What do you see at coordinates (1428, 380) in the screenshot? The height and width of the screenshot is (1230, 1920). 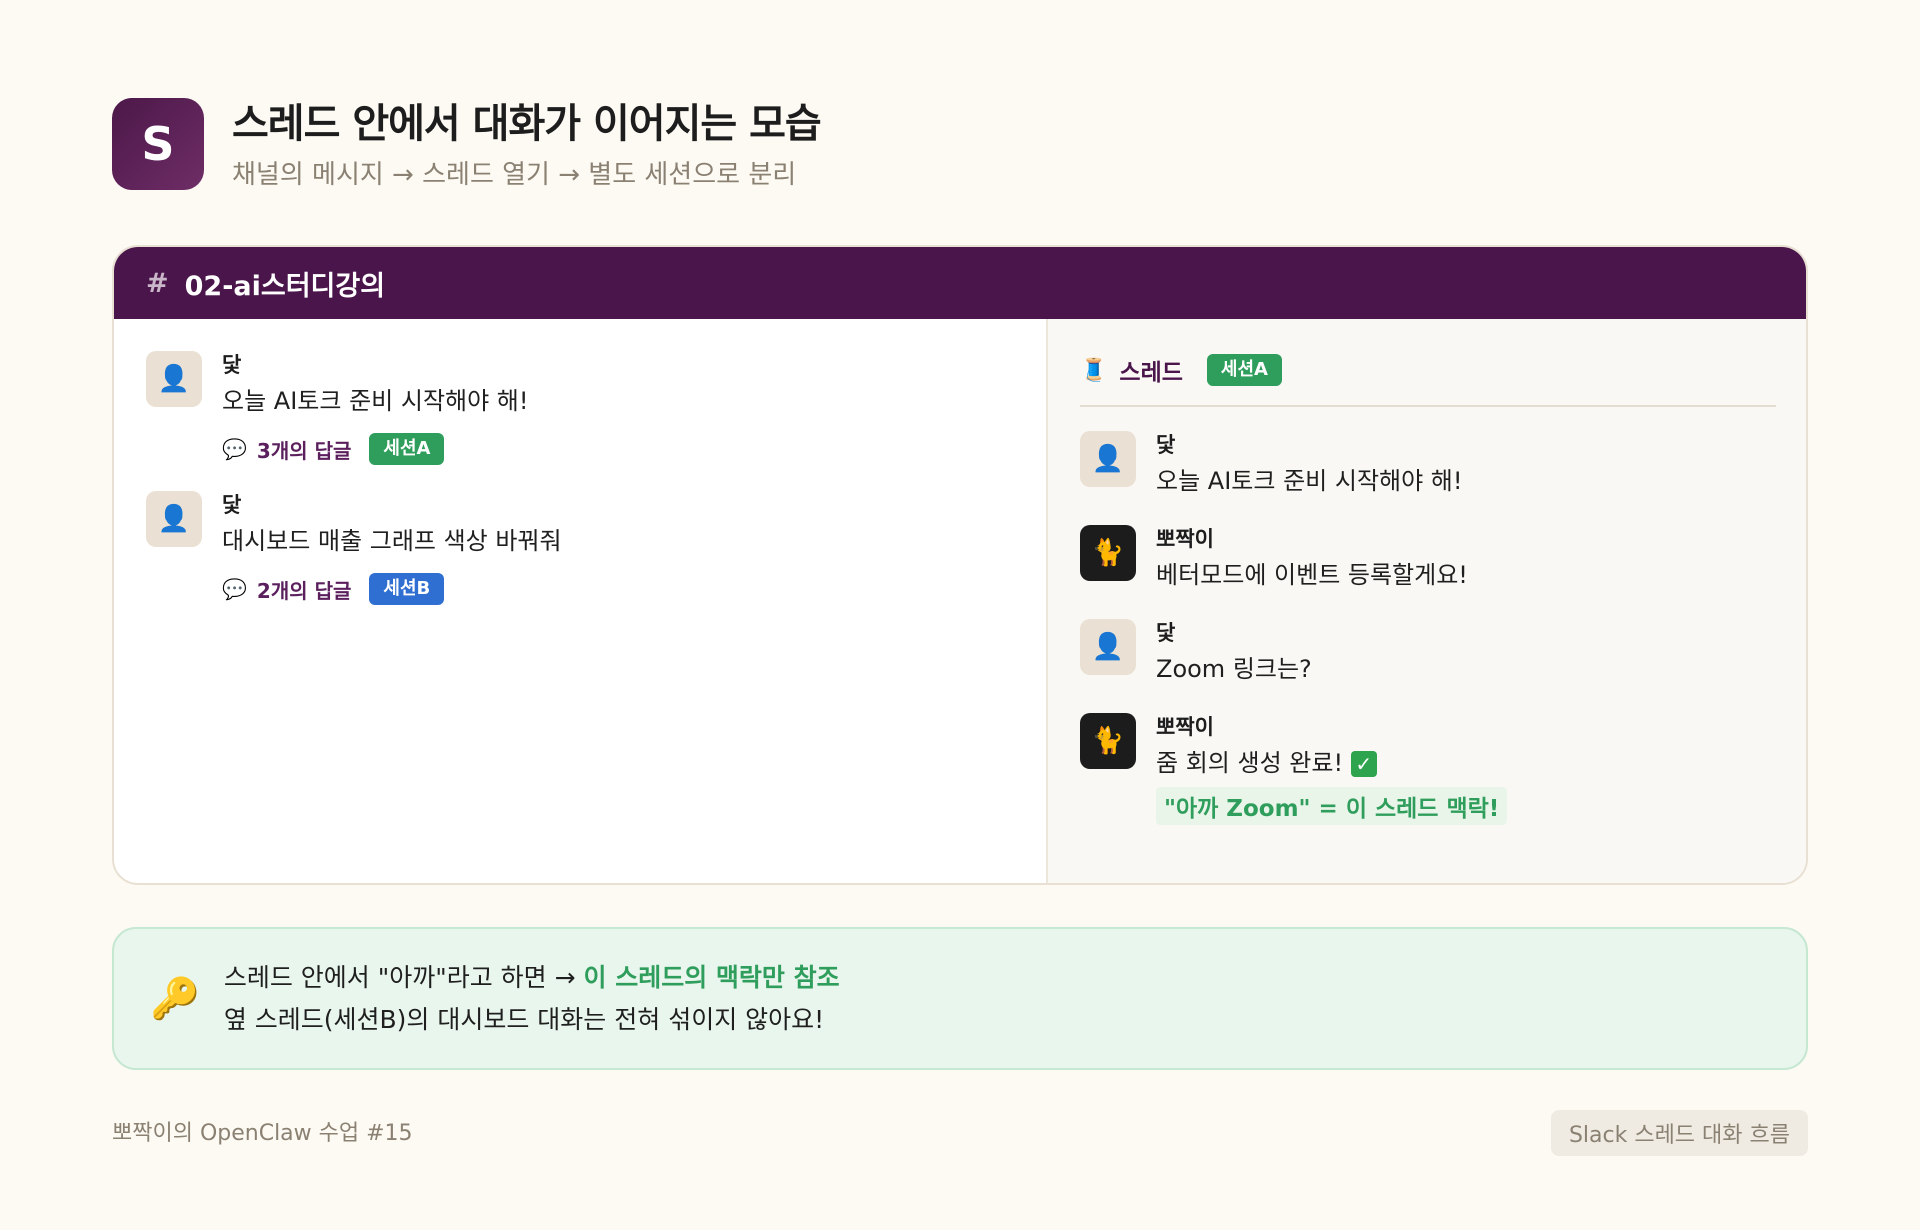 I see `thread-header: 🧵 스레드 세션A` at bounding box center [1428, 380].